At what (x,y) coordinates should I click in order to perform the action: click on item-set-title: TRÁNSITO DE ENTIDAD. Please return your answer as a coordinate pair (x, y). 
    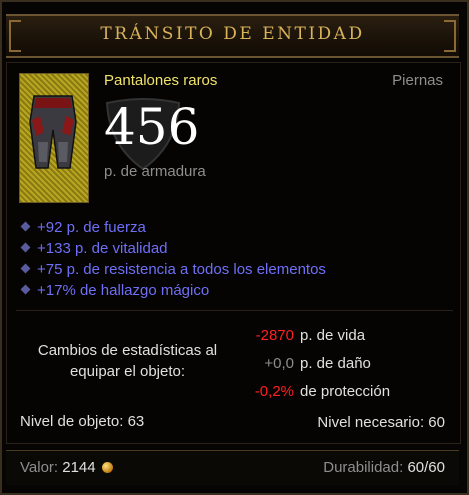
    Looking at the image, I should click on (232, 34).